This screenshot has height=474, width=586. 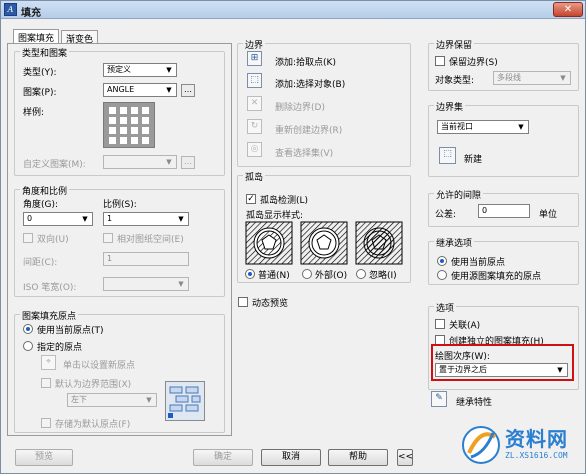 What do you see at coordinates (254, 103) in the screenshot?
I see `remove-boundaries-icon: ✕` at bounding box center [254, 103].